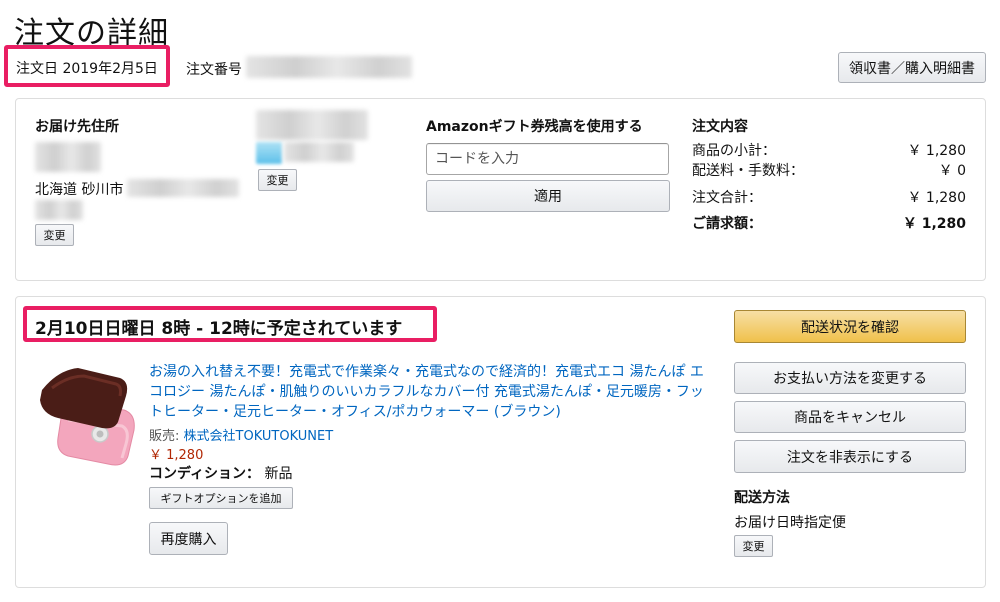  What do you see at coordinates (829, 170) in the screenshot?
I see `shipping-fee-row: 配送料・手数料： ￥ 0` at bounding box center [829, 170].